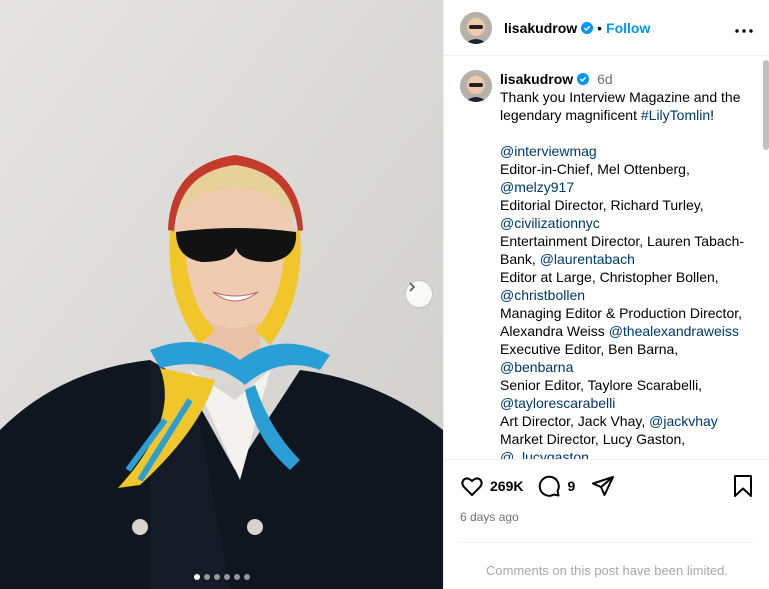 The height and width of the screenshot is (589, 769). I want to click on mention-link: @civilizationnyc, so click(550, 223).